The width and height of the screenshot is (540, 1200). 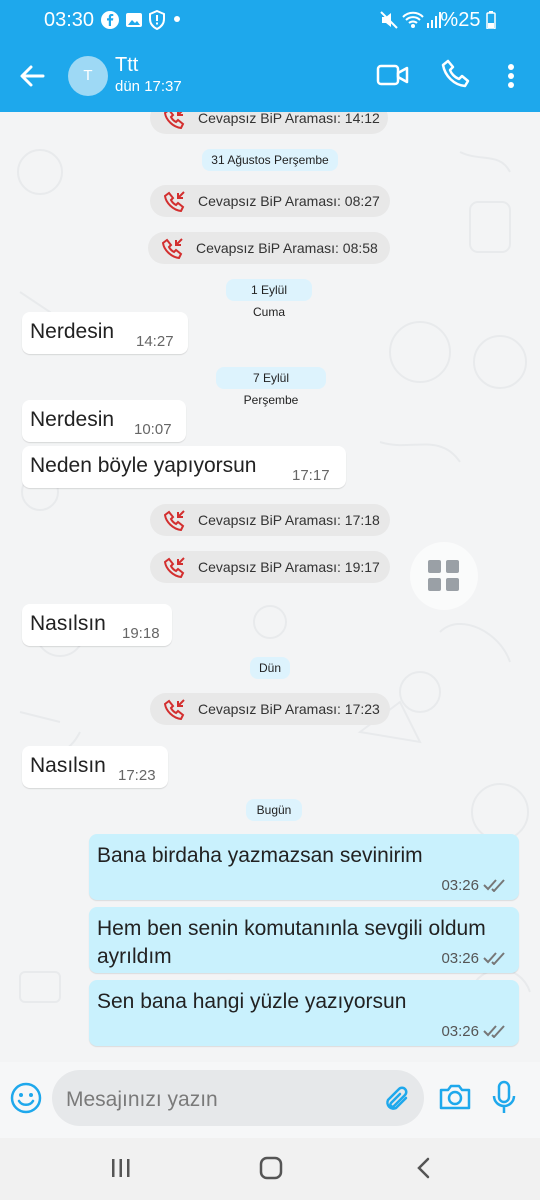 I want to click on home-icon, so click(x=271, y=1168).